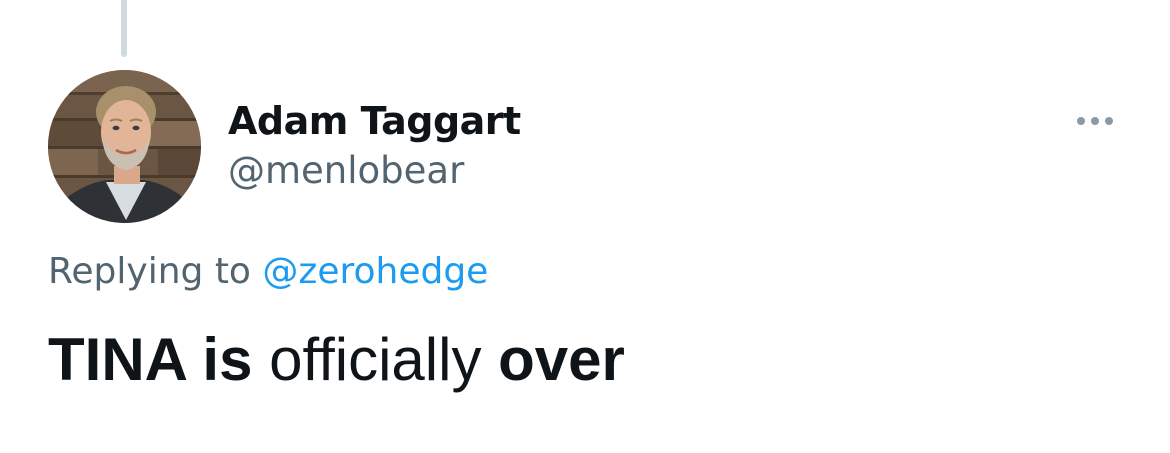 Image resolution: width=1170 pixels, height=453 pixels. I want to click on user-info: Adam Taggart @menlobear, so click(374, 146).